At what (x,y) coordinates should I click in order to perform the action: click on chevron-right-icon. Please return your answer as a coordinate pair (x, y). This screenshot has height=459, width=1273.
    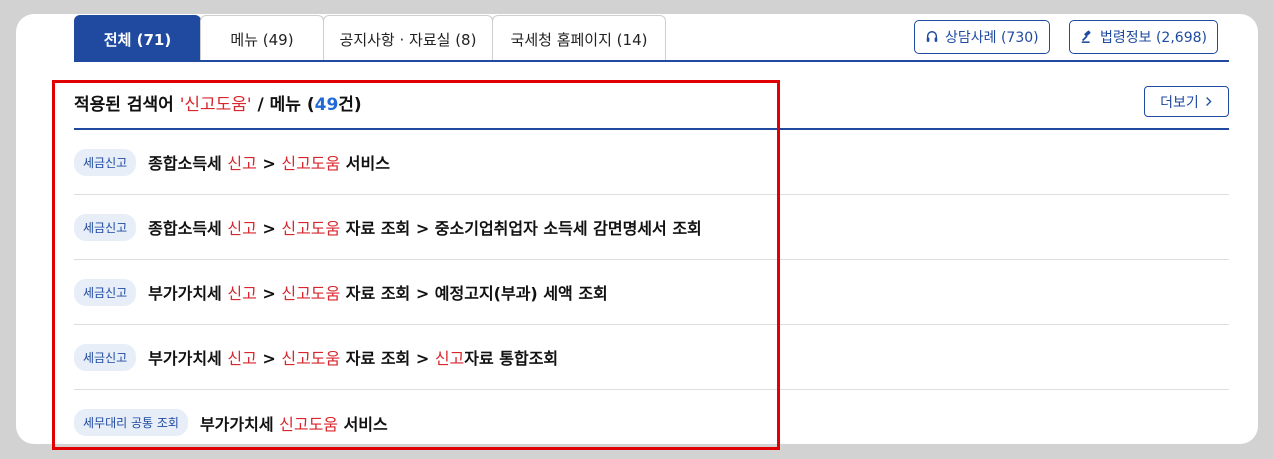
    Looking at the image, I should click on (1208, 101).